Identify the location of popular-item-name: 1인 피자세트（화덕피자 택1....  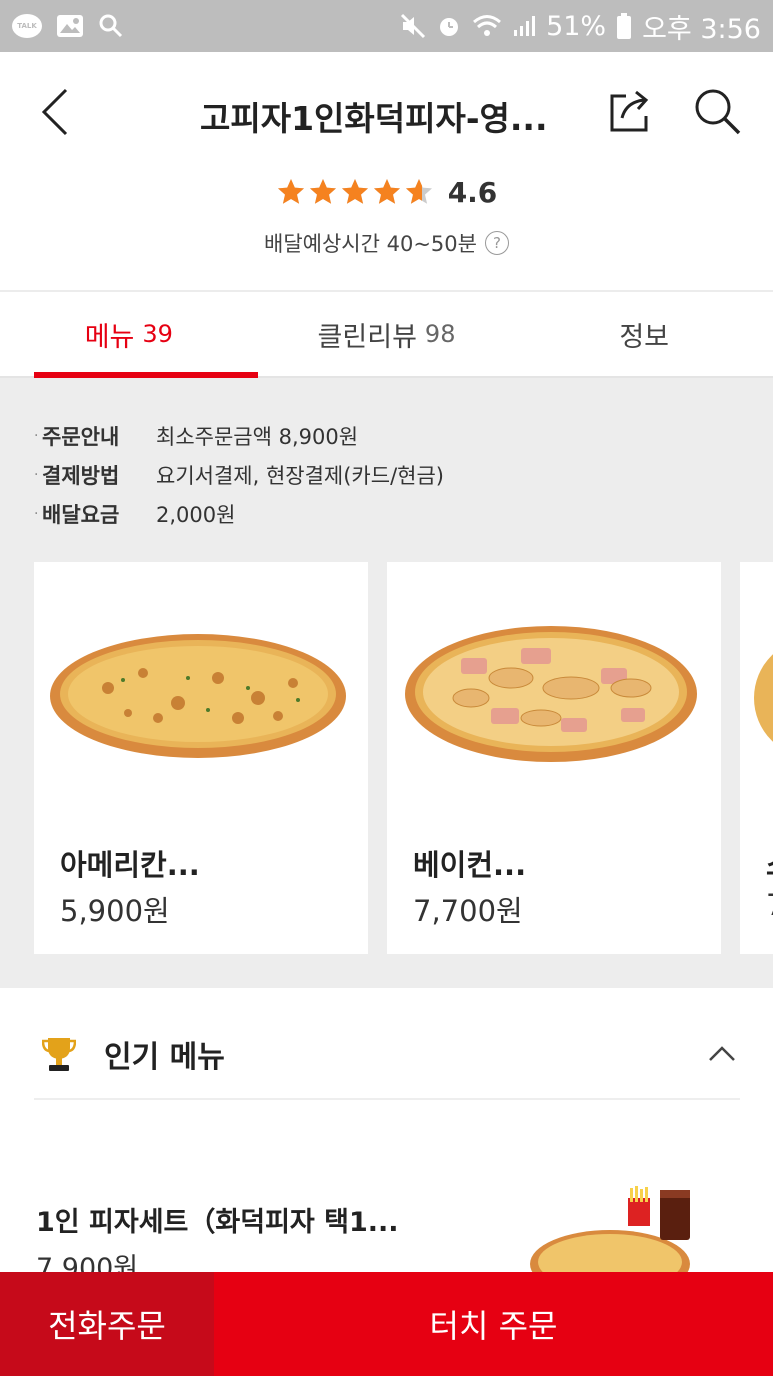
(217, 1219).